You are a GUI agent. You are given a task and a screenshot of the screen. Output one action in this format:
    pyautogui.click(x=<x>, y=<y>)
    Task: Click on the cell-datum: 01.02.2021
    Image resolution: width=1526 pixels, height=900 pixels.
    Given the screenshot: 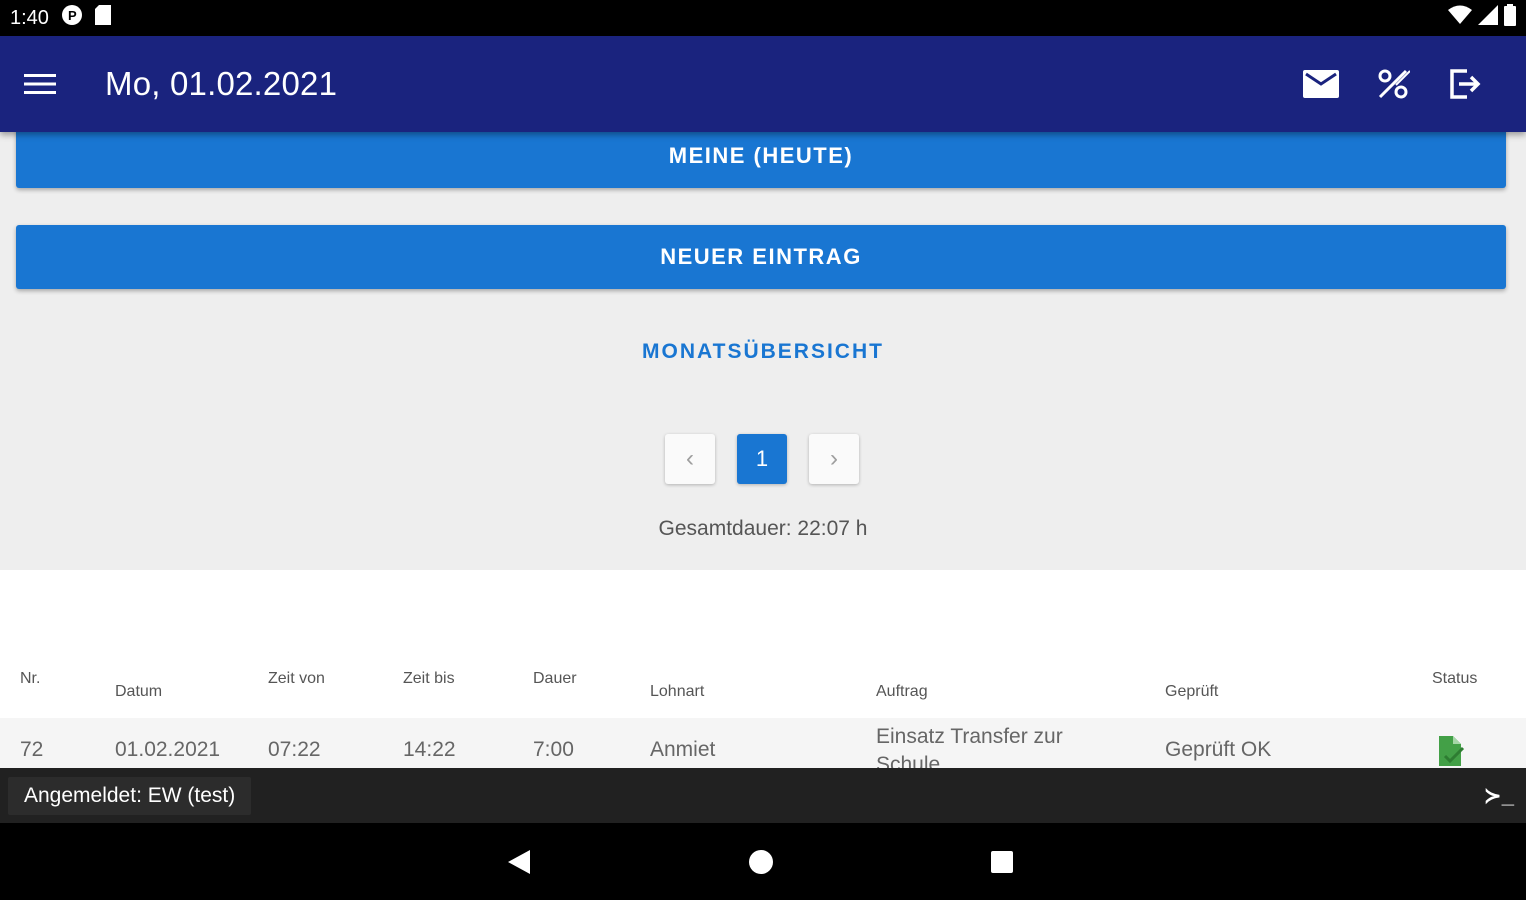 What is the action you would take?
    pyautogui.click(x=168, y=749)
    